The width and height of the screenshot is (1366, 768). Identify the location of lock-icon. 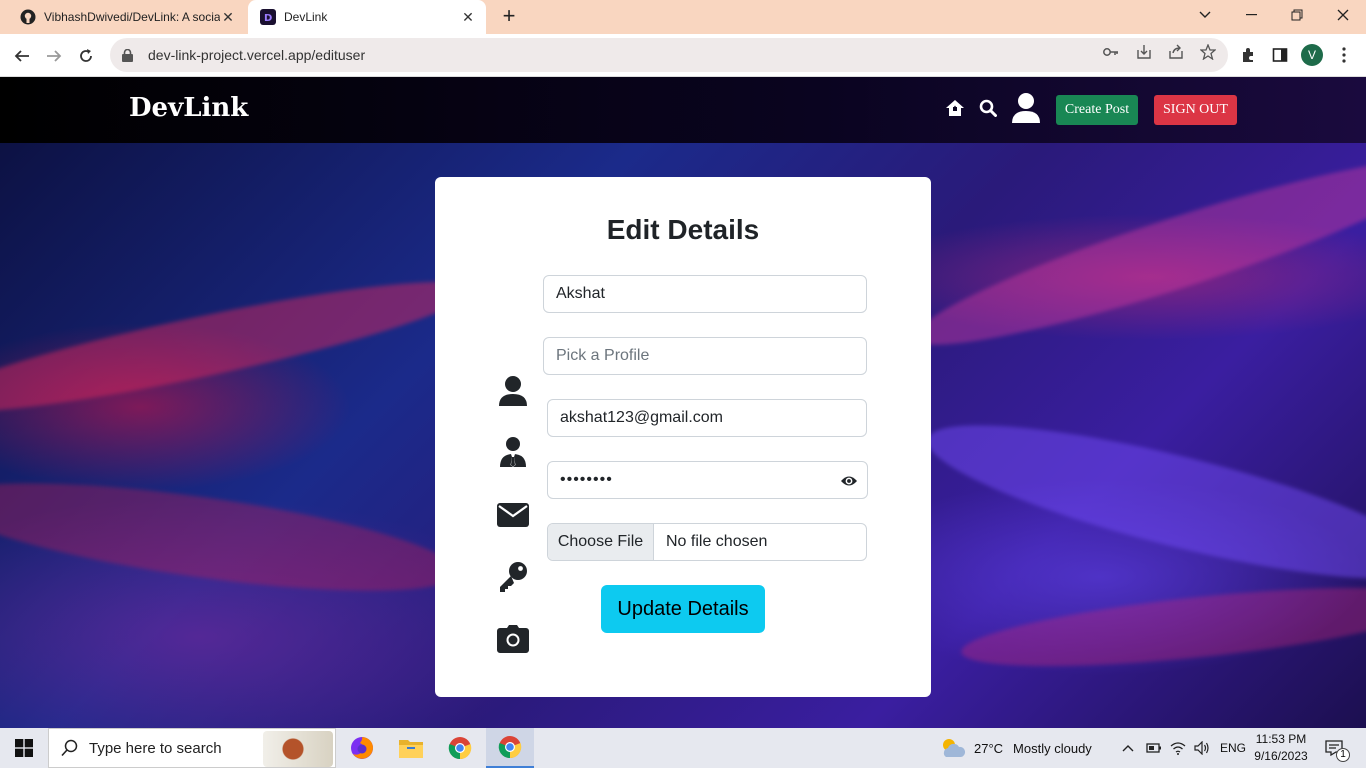
(129, 55).